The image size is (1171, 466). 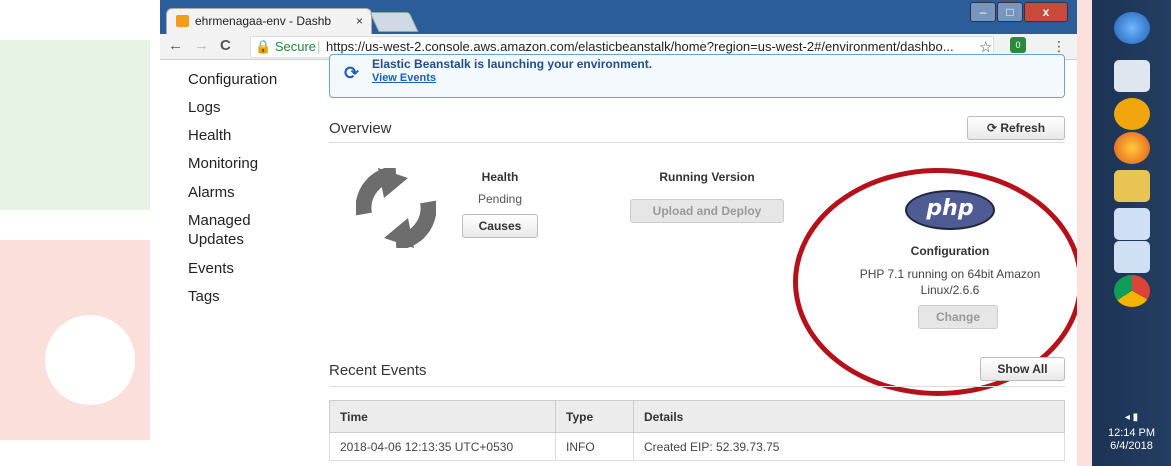 What do you see at coordinates (1046, 12) in the screenshot?
I see `window-close-button: x` at bounding box center [1046, 12].